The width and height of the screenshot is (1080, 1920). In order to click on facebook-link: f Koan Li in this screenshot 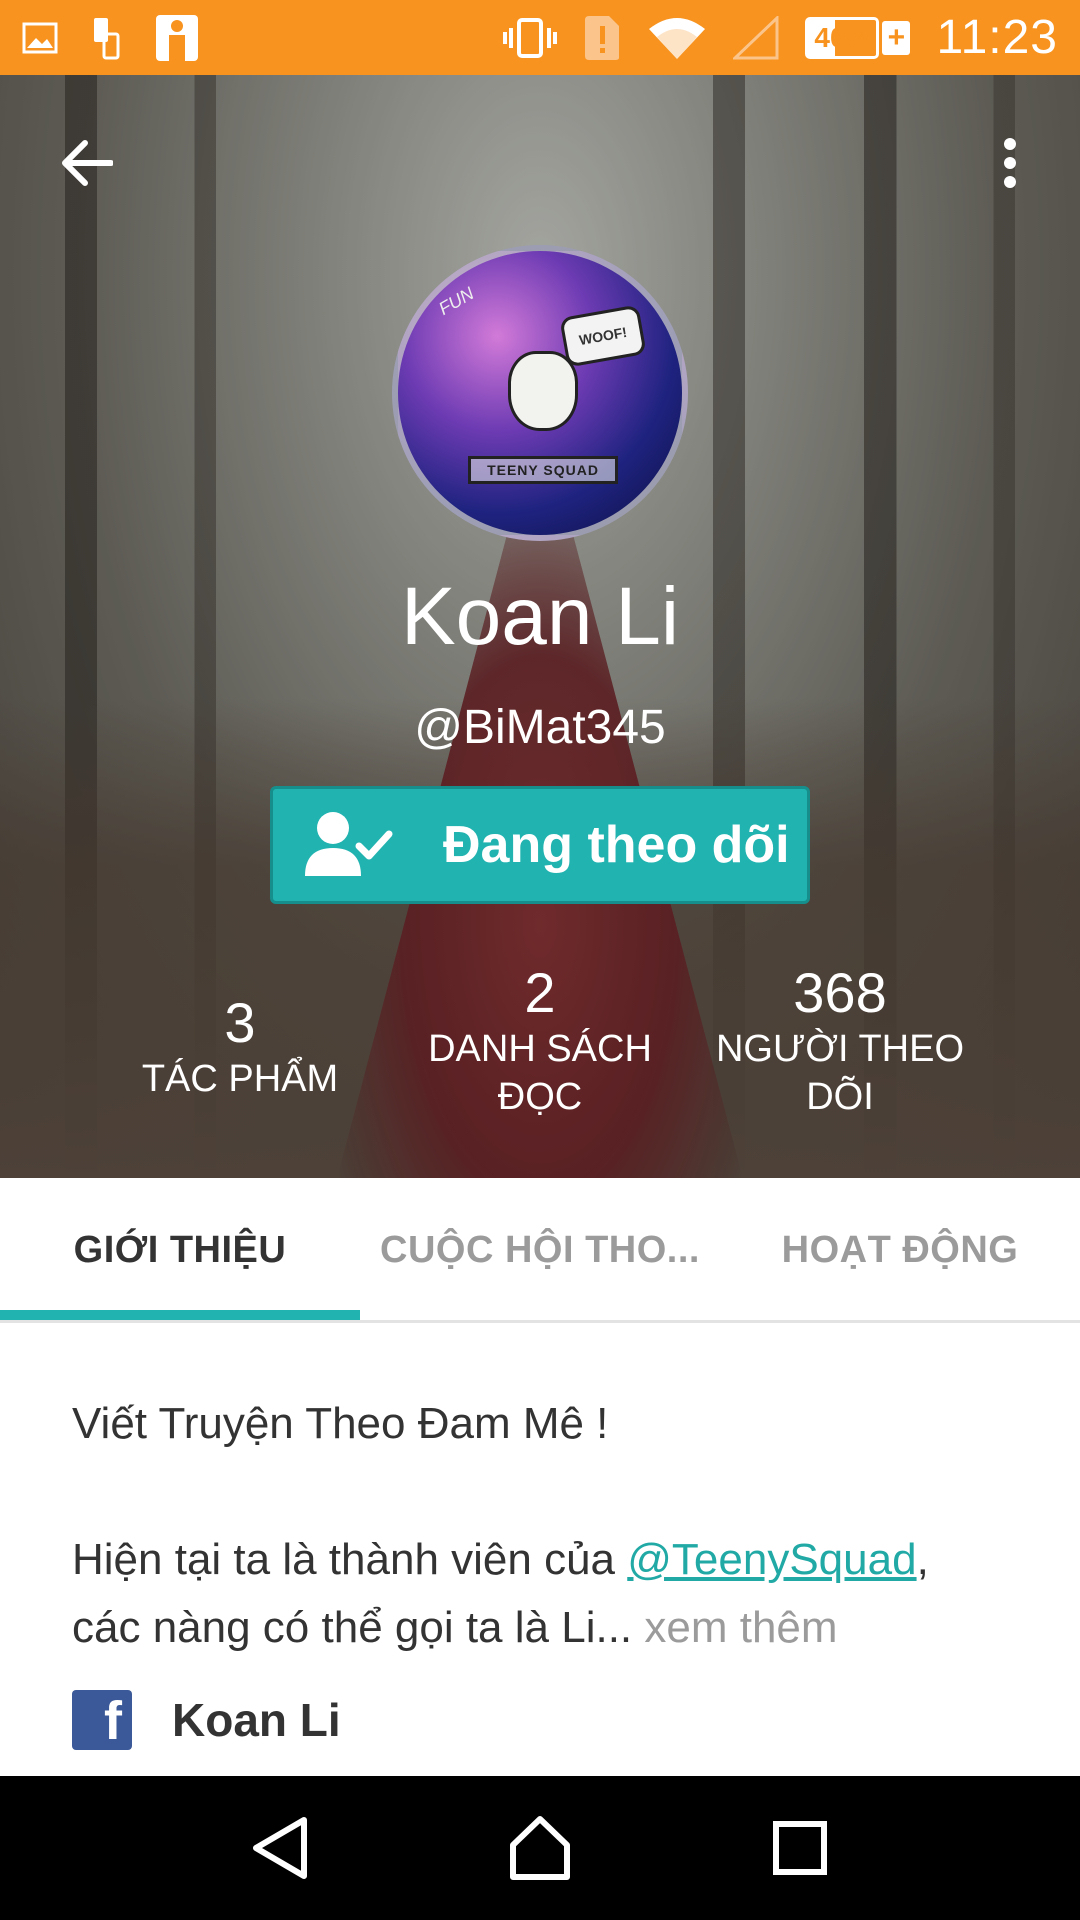, I will do `click(206, 1720)`.